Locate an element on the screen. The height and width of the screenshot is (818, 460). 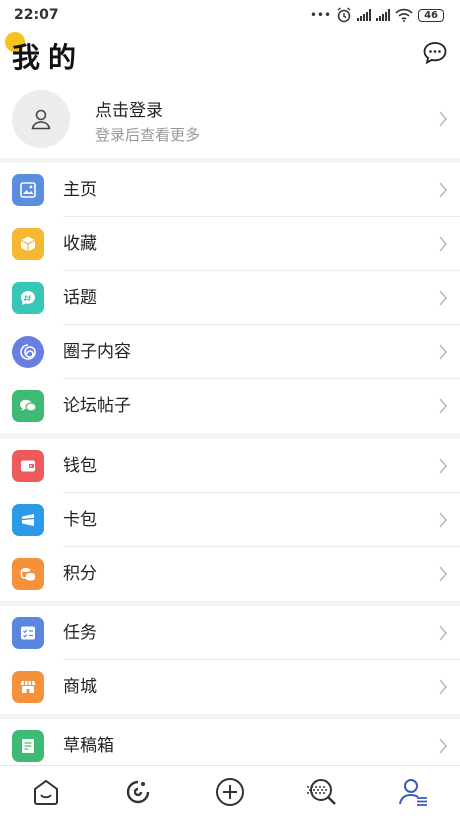
user-active-icon is located at coordinates (413, 792).